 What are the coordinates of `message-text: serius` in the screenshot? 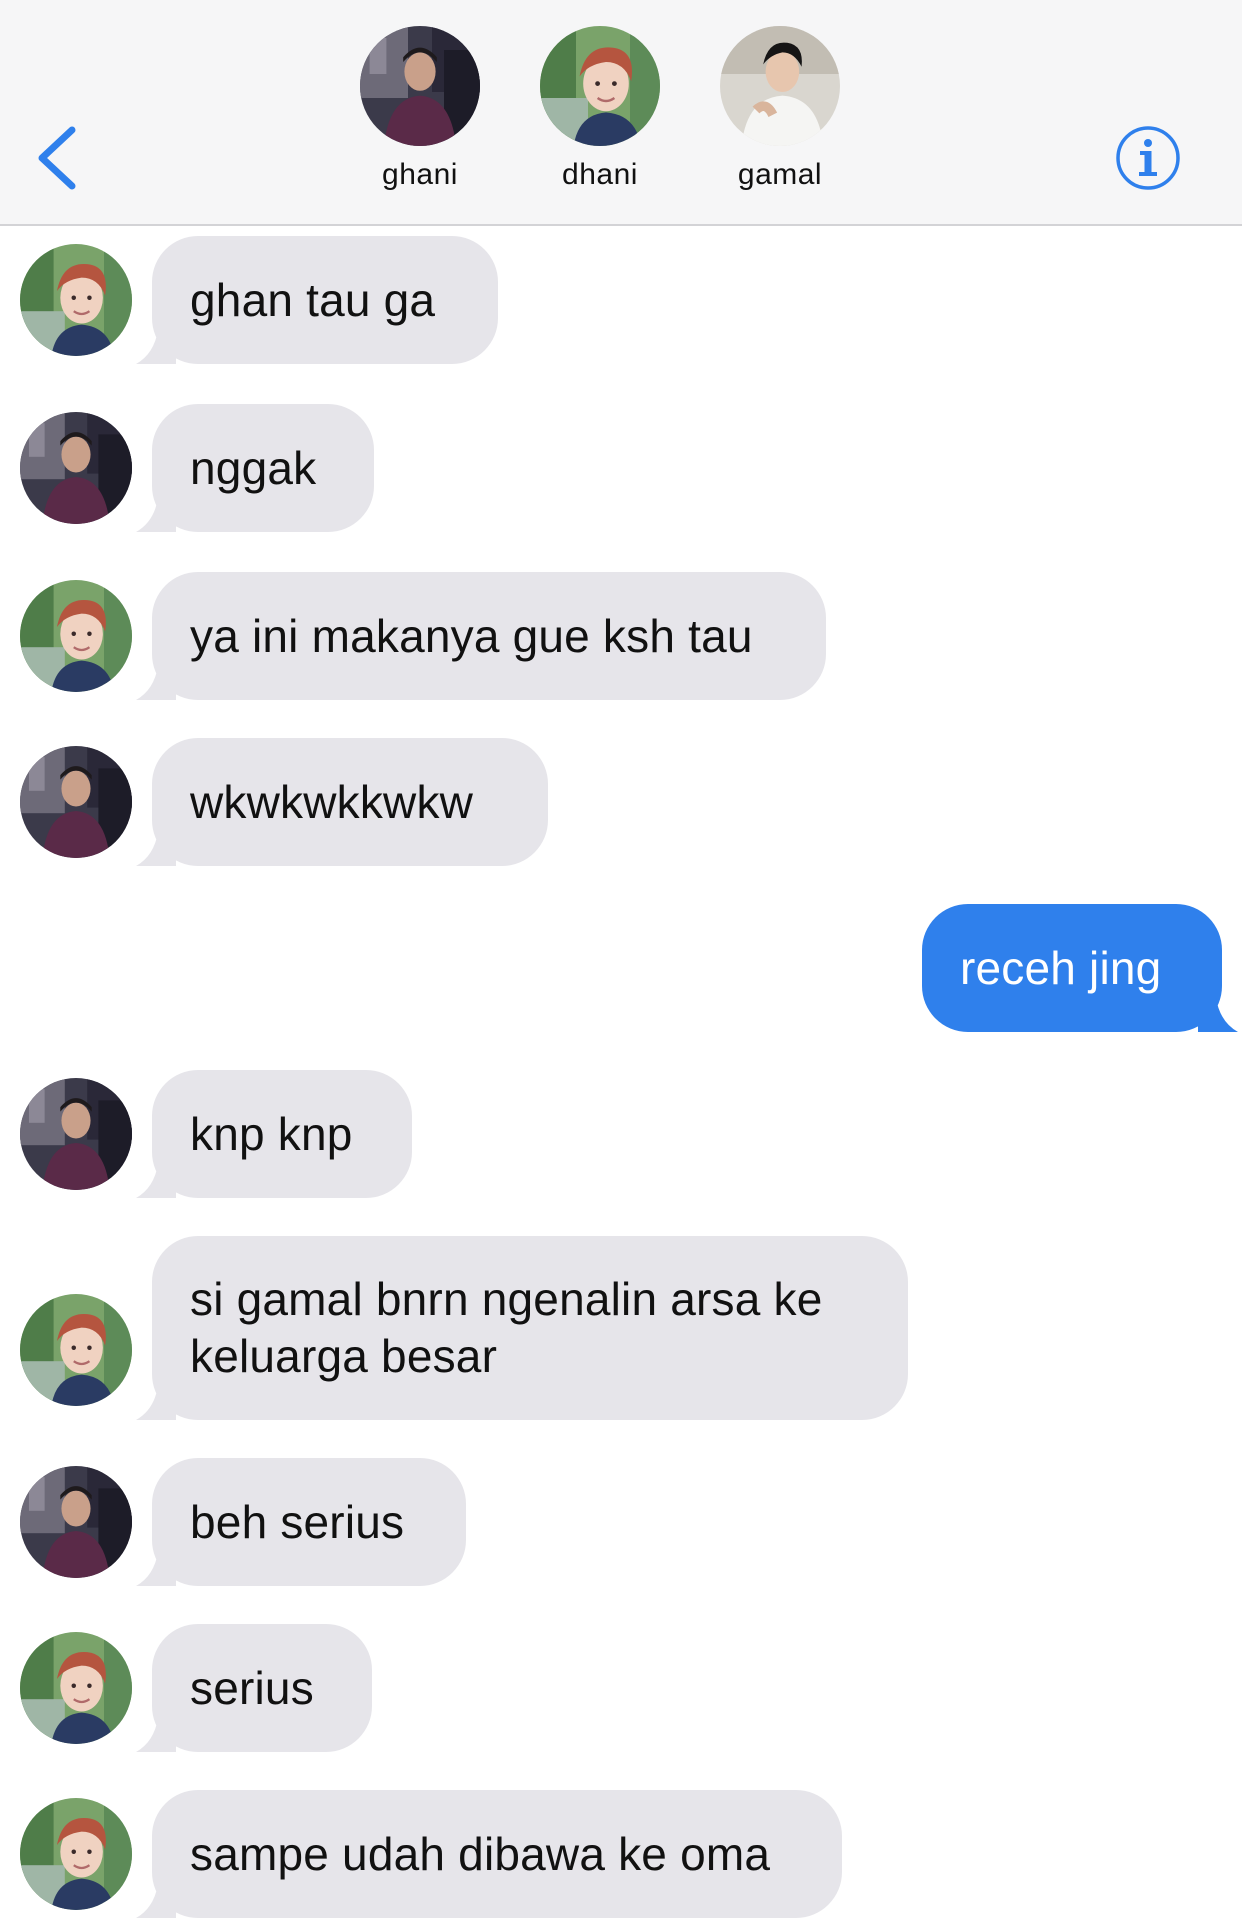 It's located at (252, 1687).